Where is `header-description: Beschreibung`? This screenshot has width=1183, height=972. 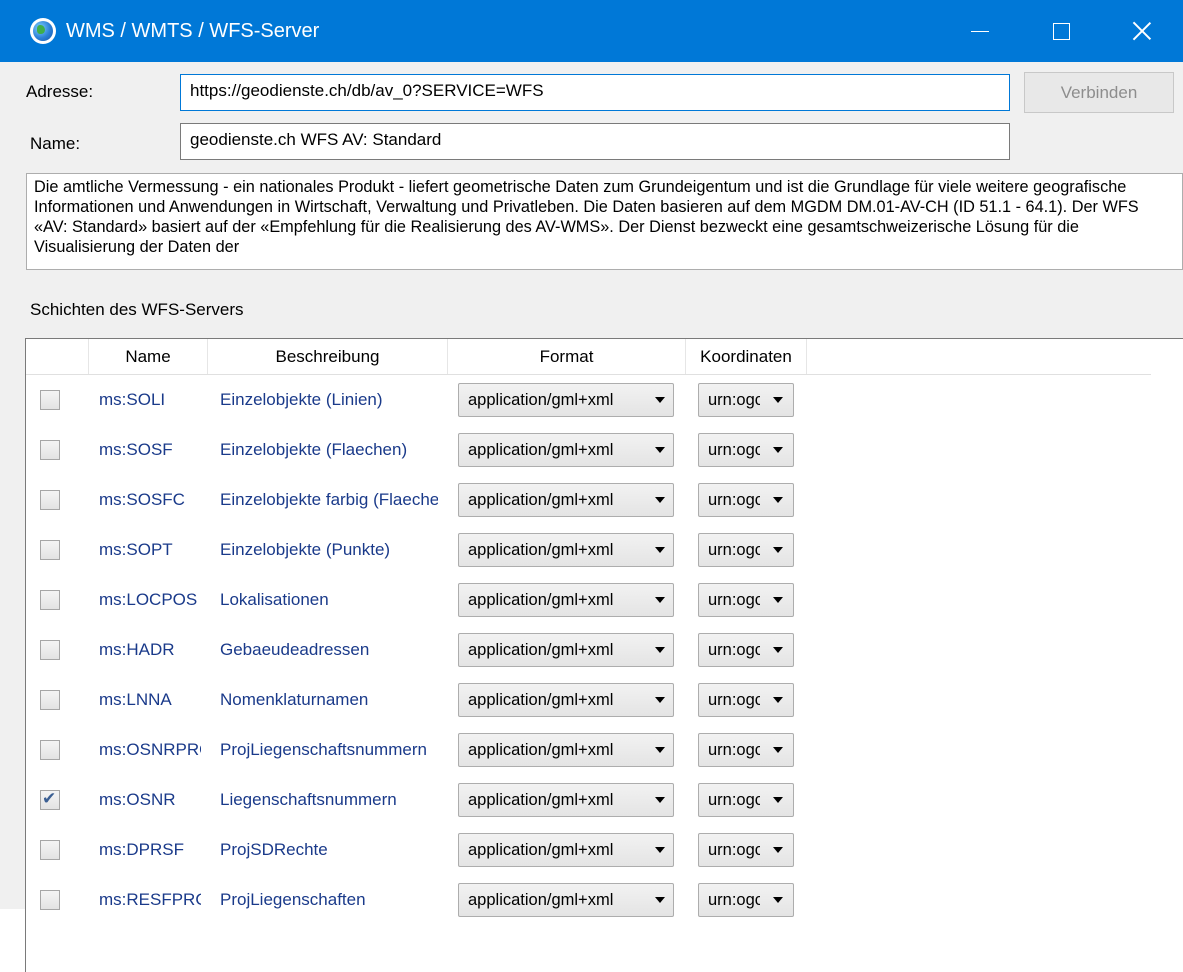 header-description: Beschreibung is located at coordinates (328, 356).